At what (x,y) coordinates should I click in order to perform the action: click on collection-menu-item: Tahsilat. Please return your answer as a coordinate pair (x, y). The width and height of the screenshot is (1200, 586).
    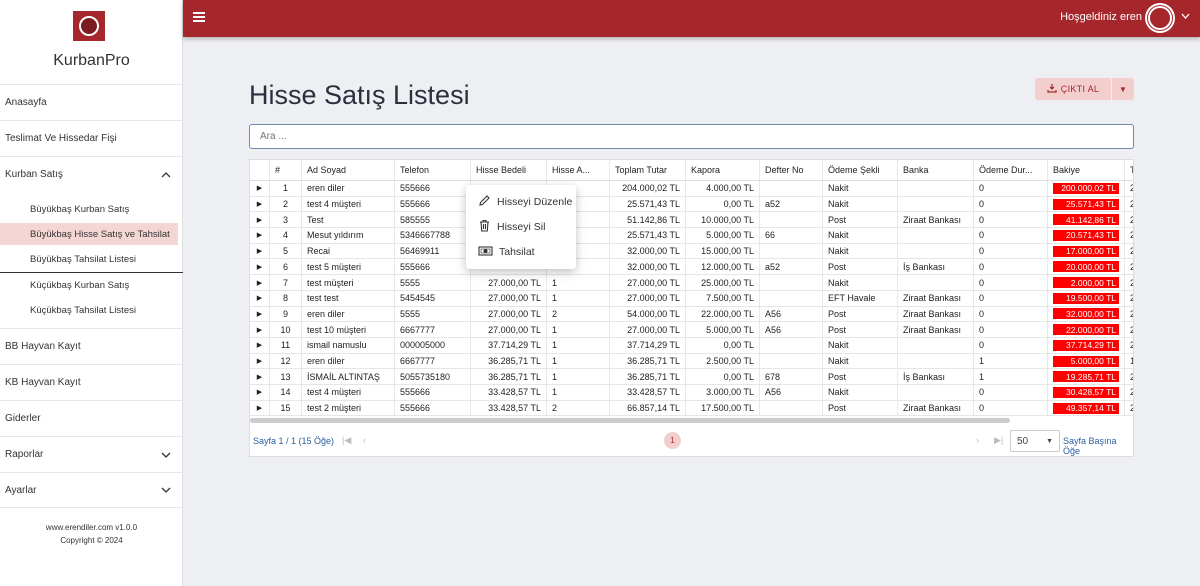
    Looking at the image, I should click on (521, 252).